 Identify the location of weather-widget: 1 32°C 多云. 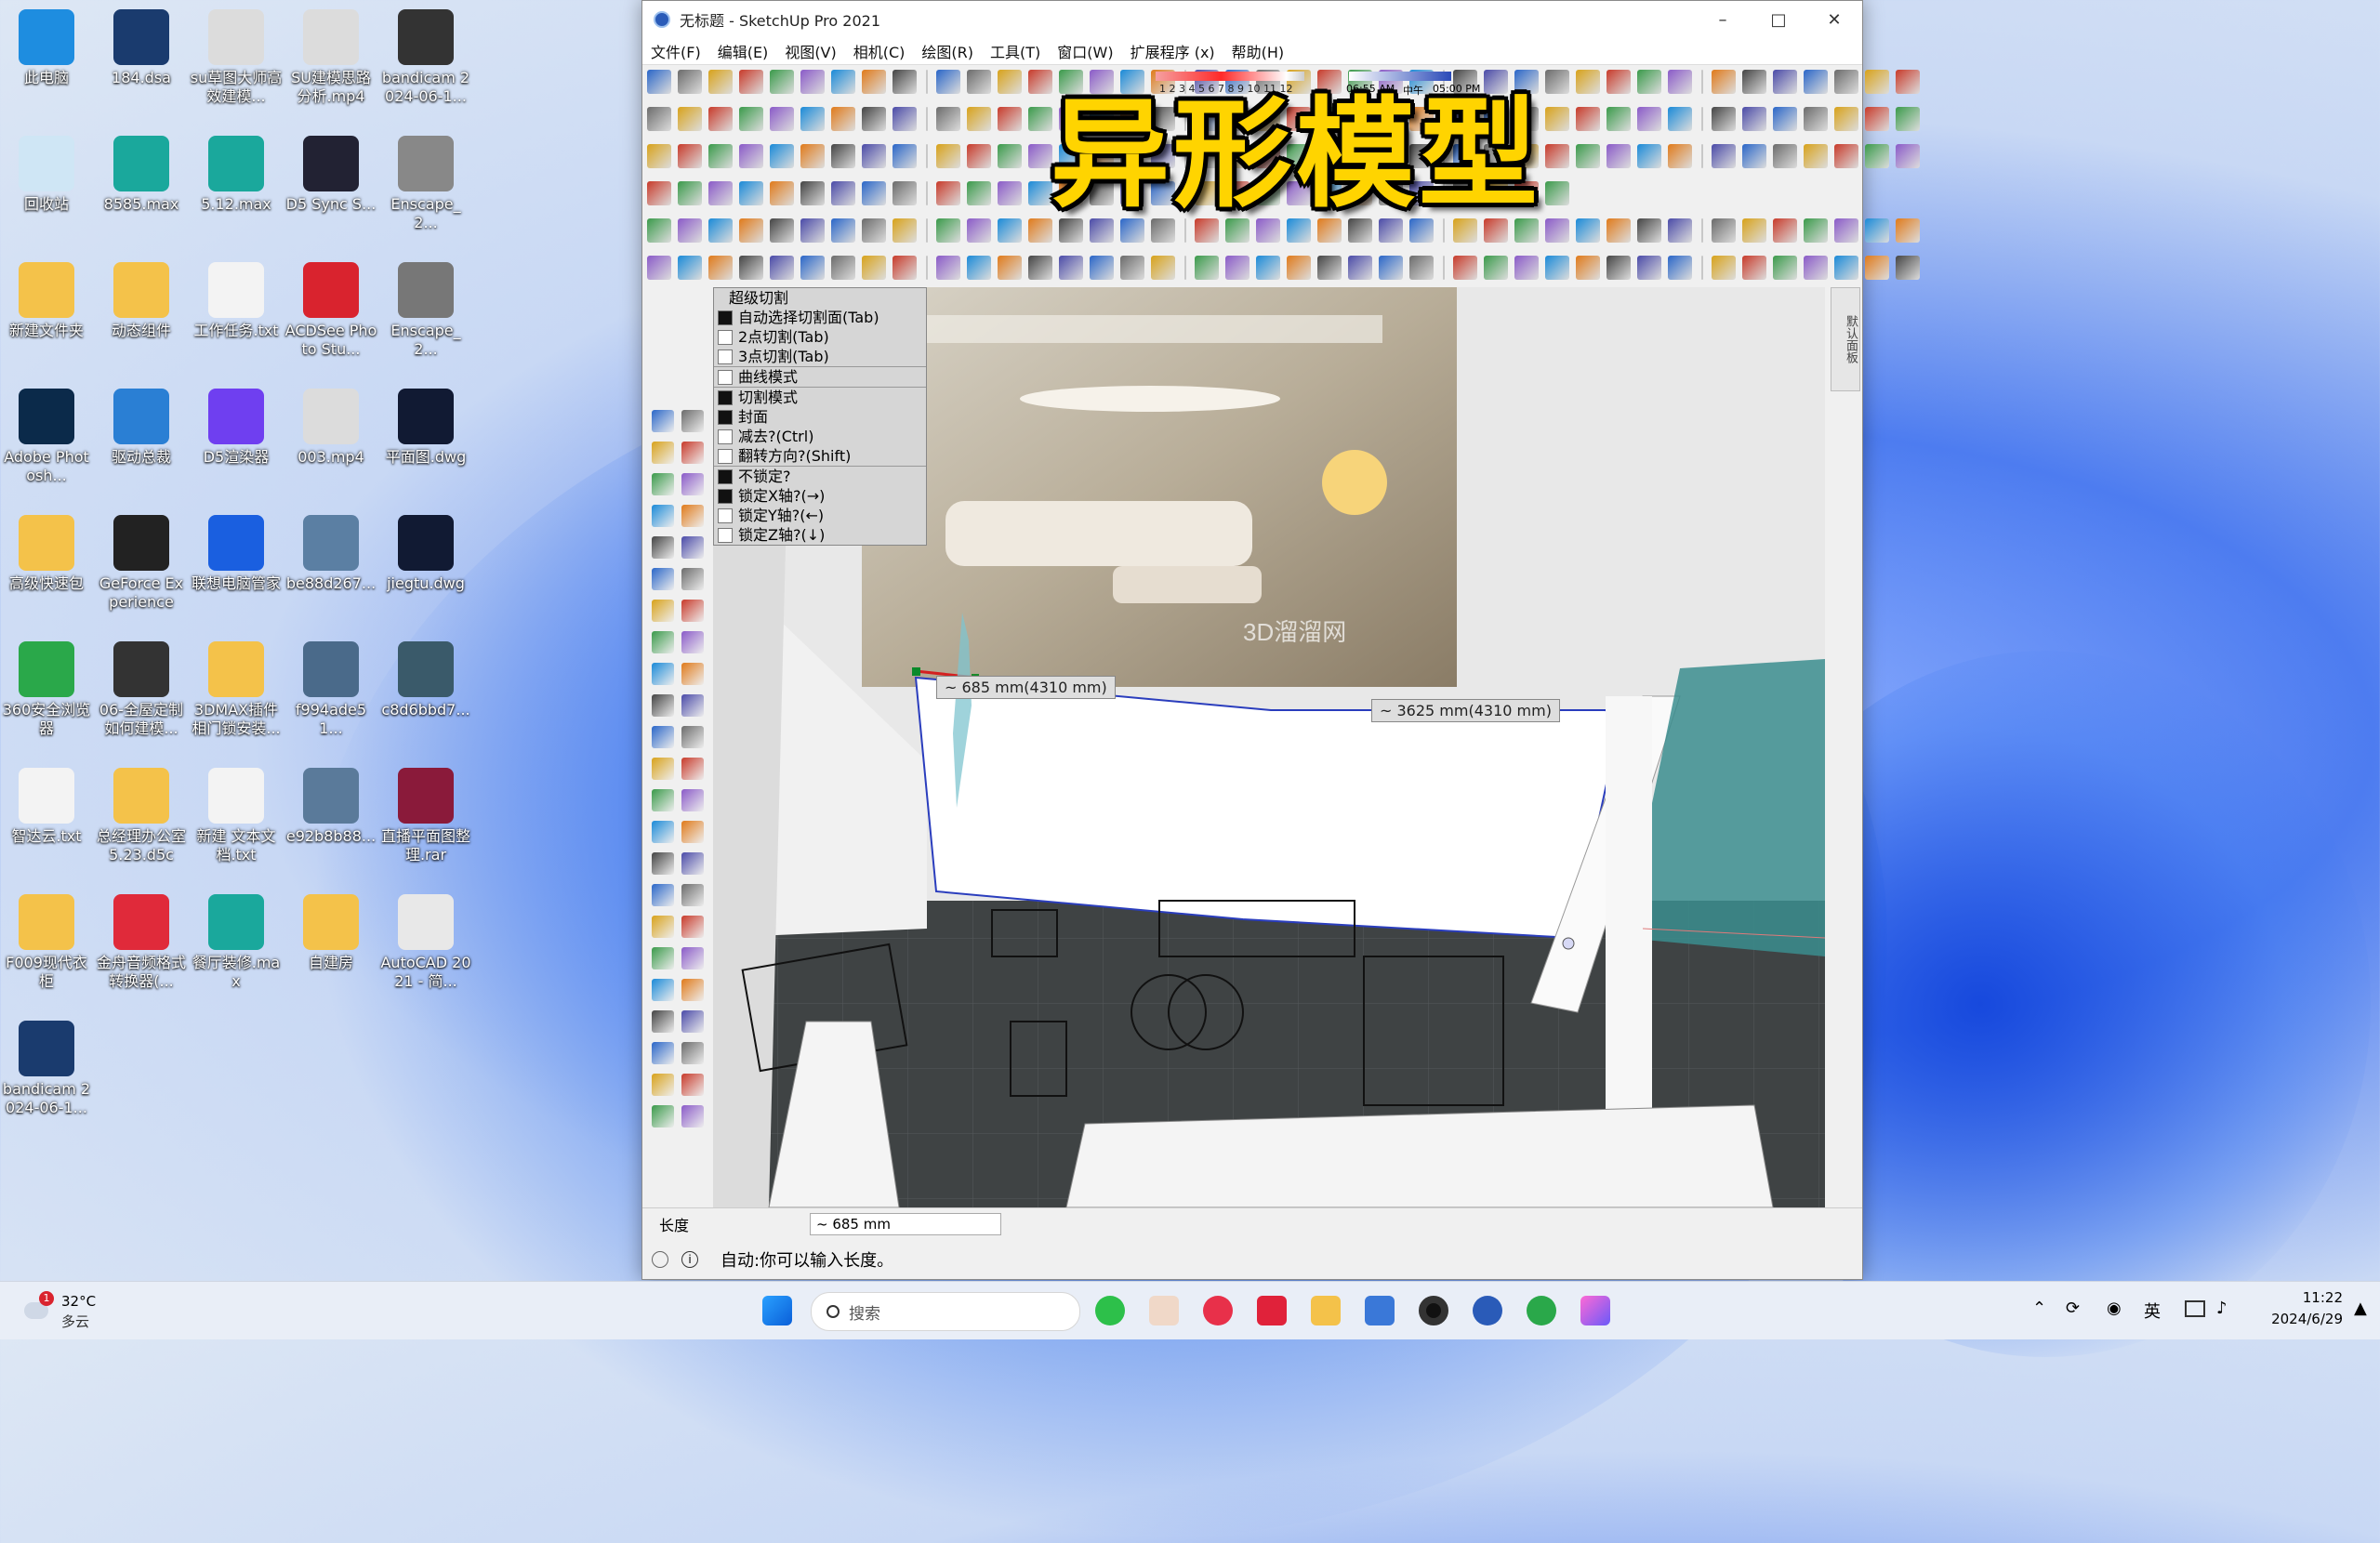
(70, 1311).